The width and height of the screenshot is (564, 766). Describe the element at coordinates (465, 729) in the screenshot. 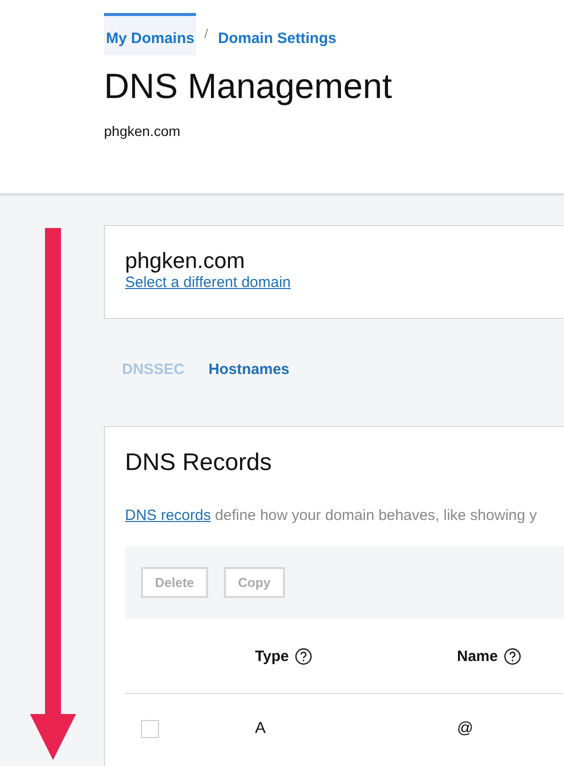

I see `table-cell-text: @` at that location.